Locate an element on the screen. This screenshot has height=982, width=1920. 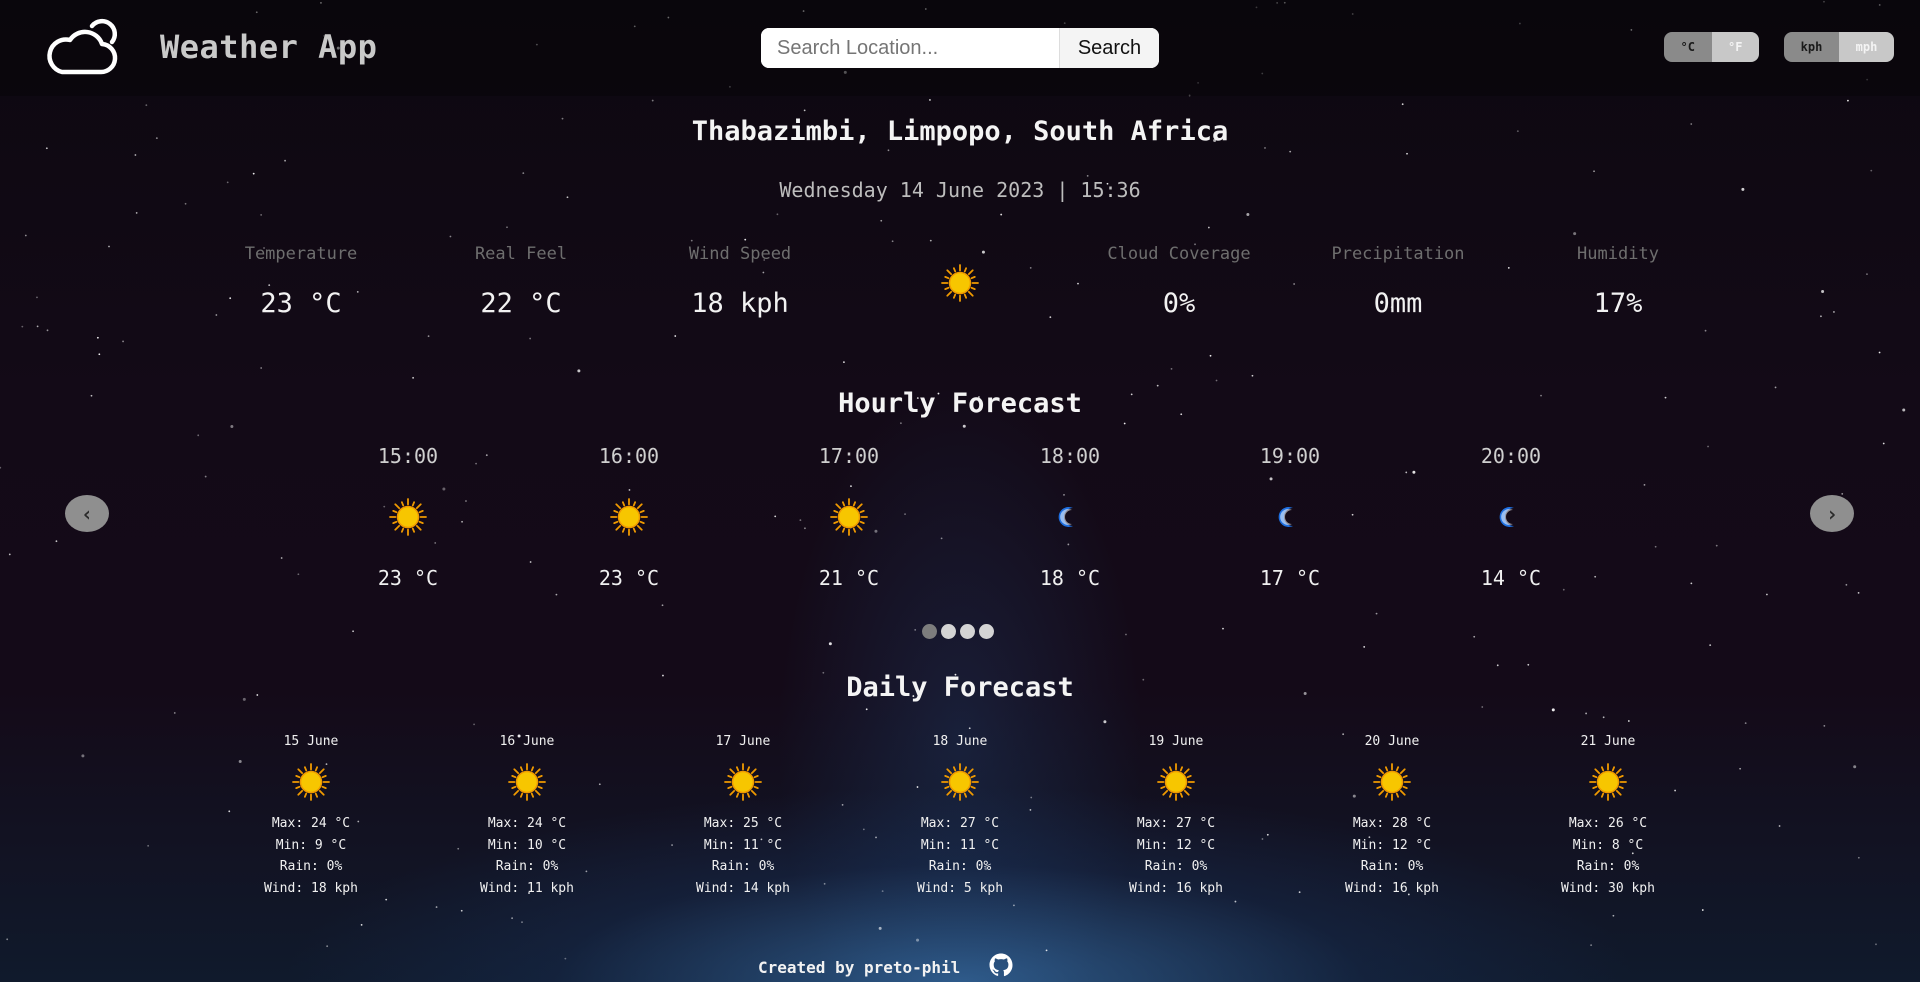
day-date: 18 June is located at coordinates (960, 741).